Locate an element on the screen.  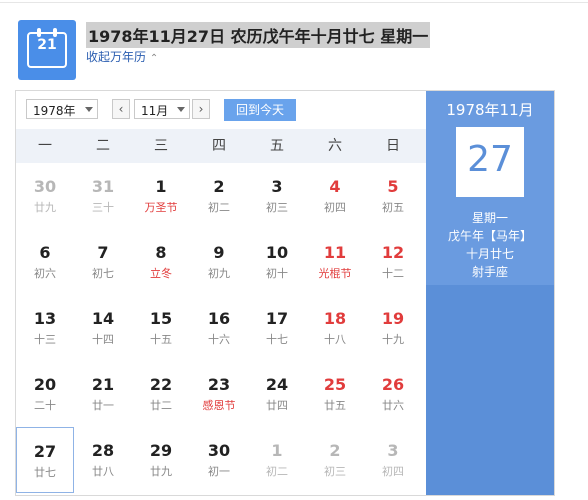
next-month-button: › is located at coordinates (201, 109).